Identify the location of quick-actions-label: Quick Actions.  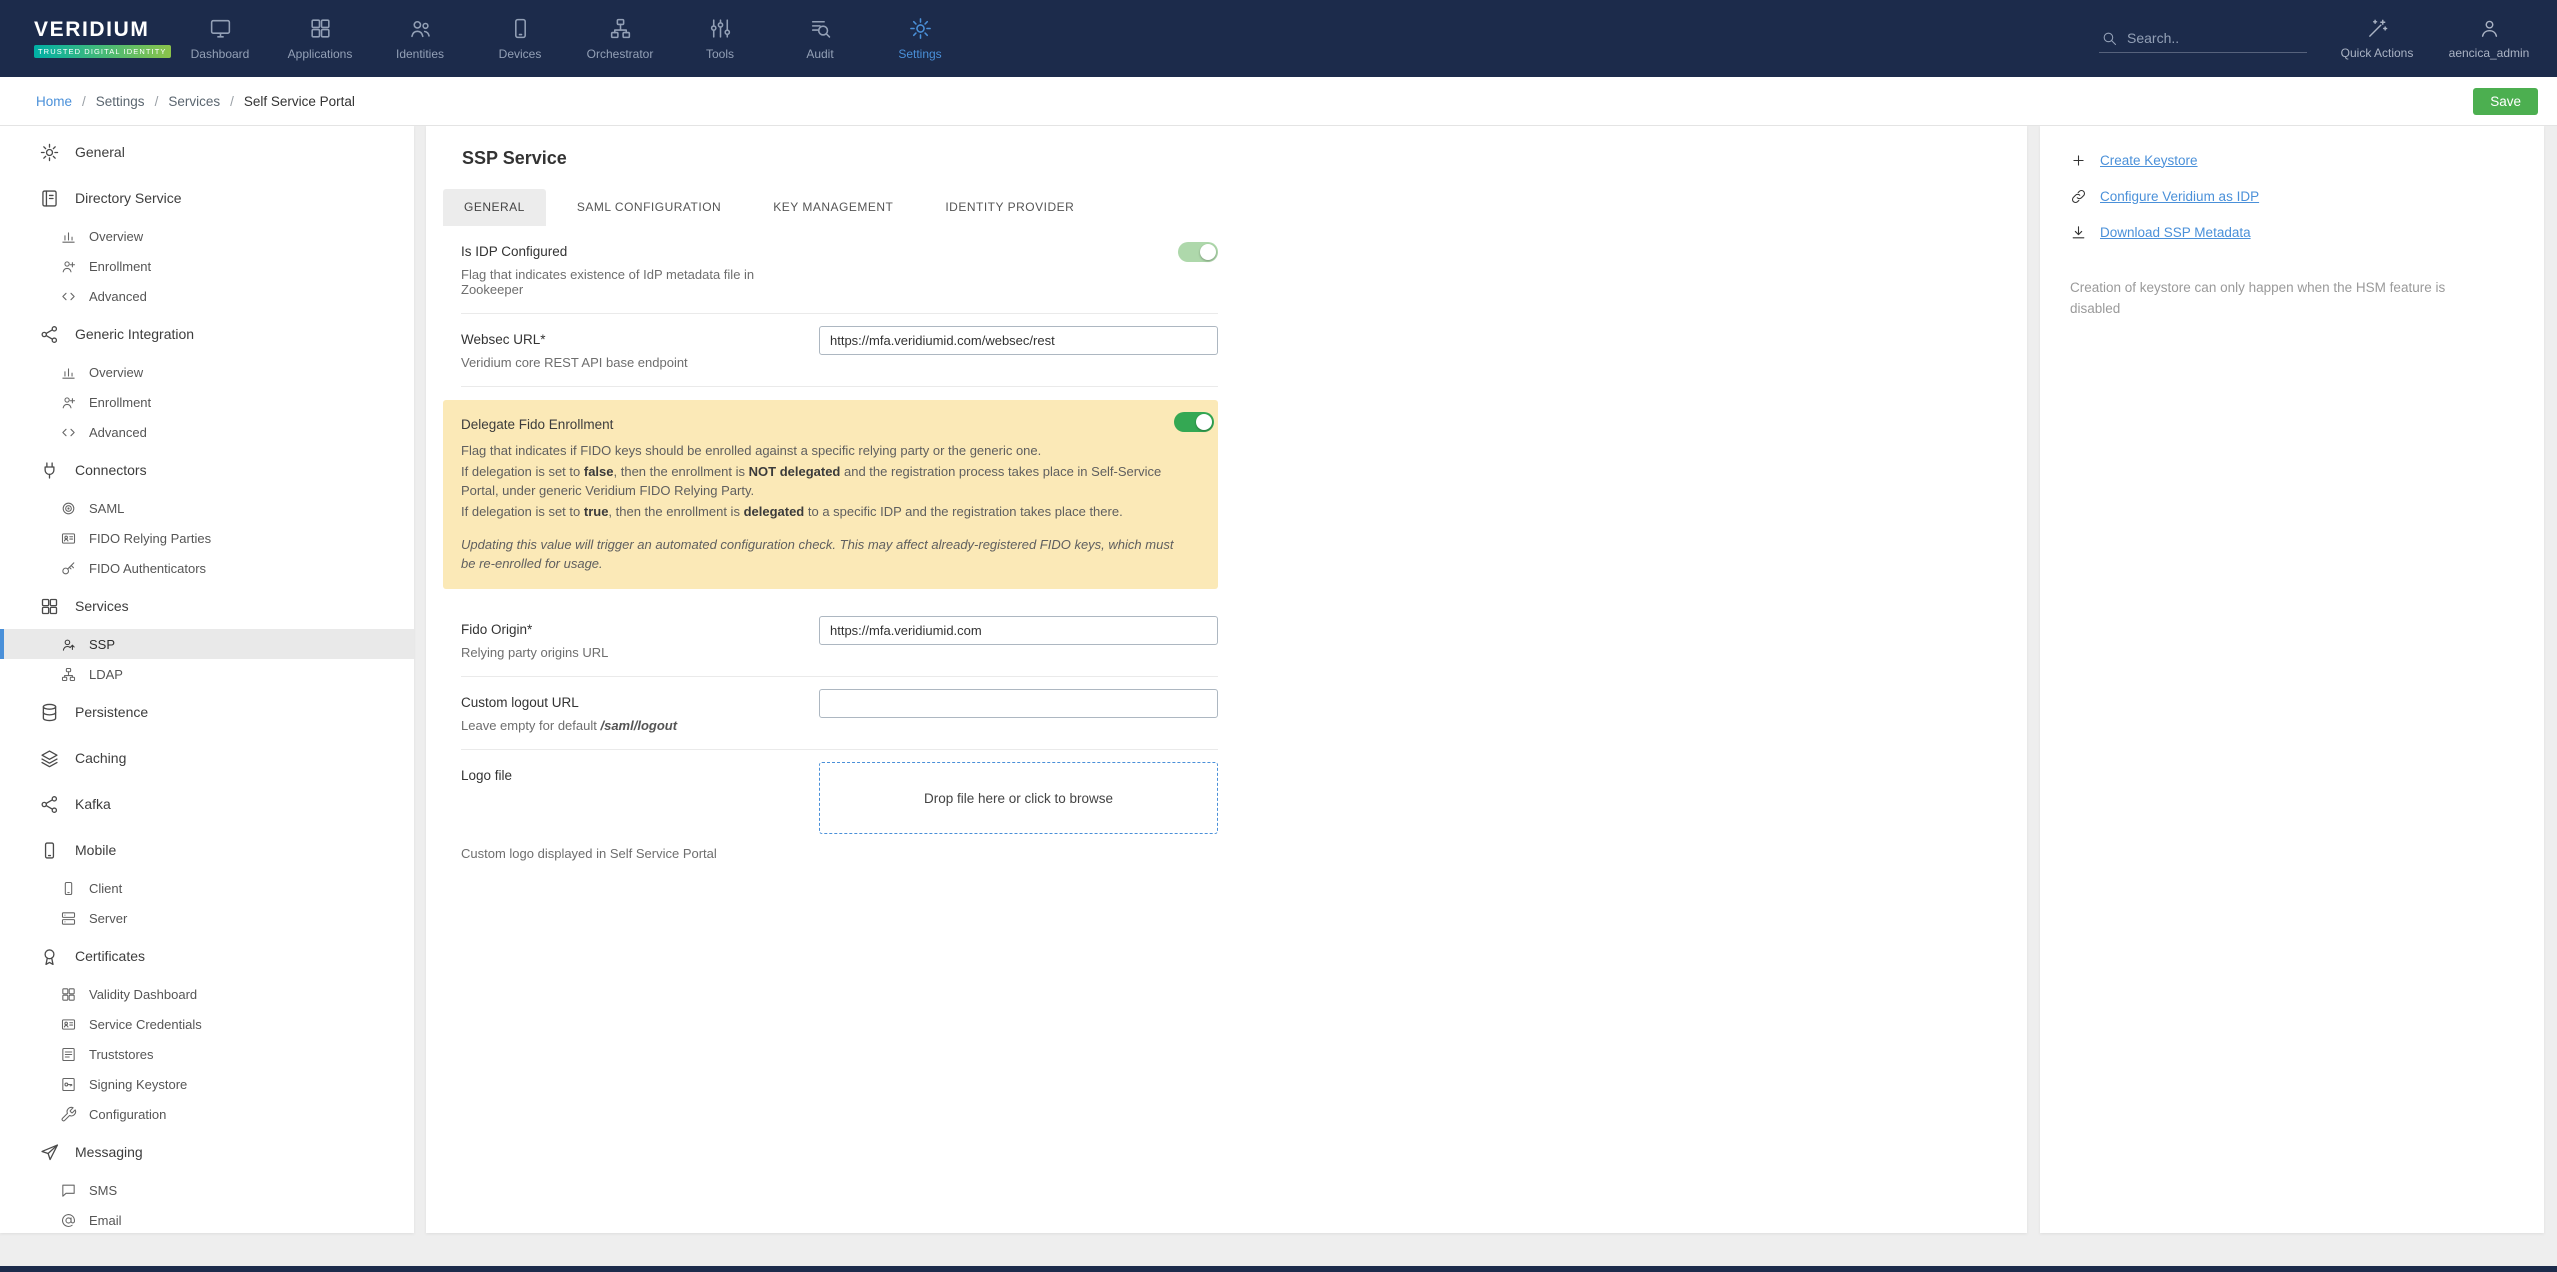
(2377, 53).